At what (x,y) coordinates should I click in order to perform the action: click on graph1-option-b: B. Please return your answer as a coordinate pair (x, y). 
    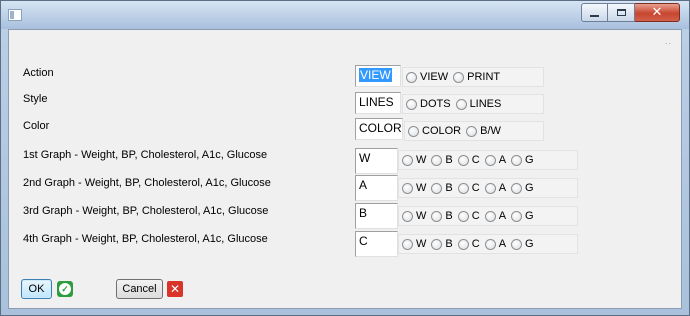
    Looking at the image, I should click on (442, 160).